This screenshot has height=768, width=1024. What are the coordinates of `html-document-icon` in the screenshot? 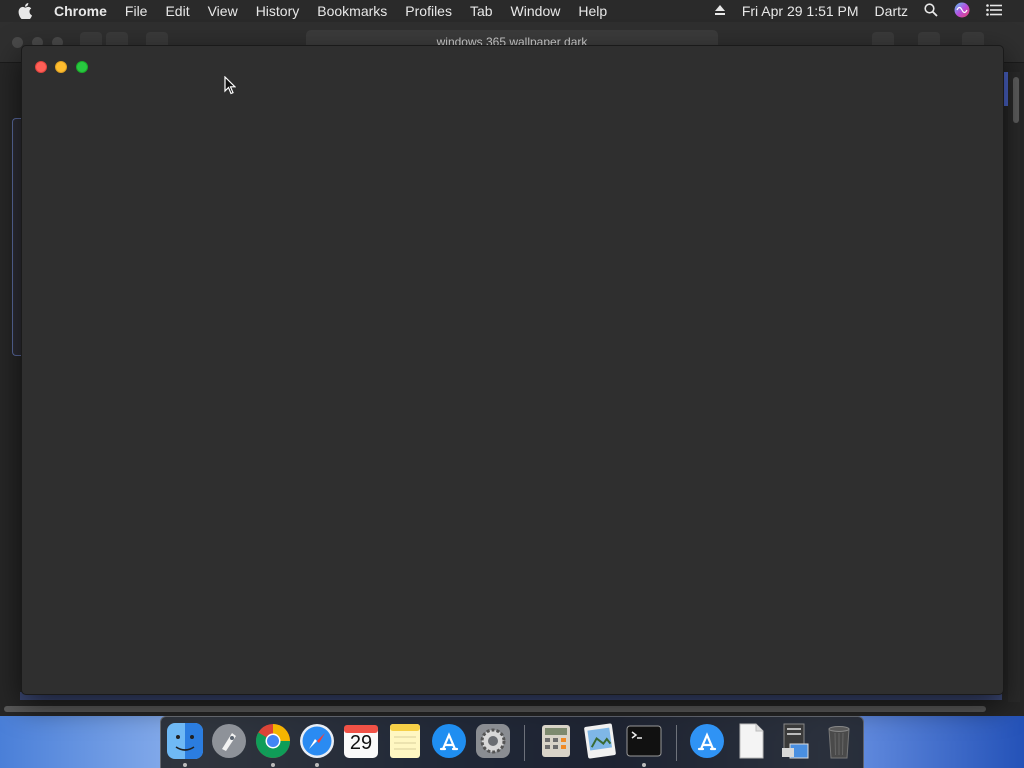 It's located at (751, 741).